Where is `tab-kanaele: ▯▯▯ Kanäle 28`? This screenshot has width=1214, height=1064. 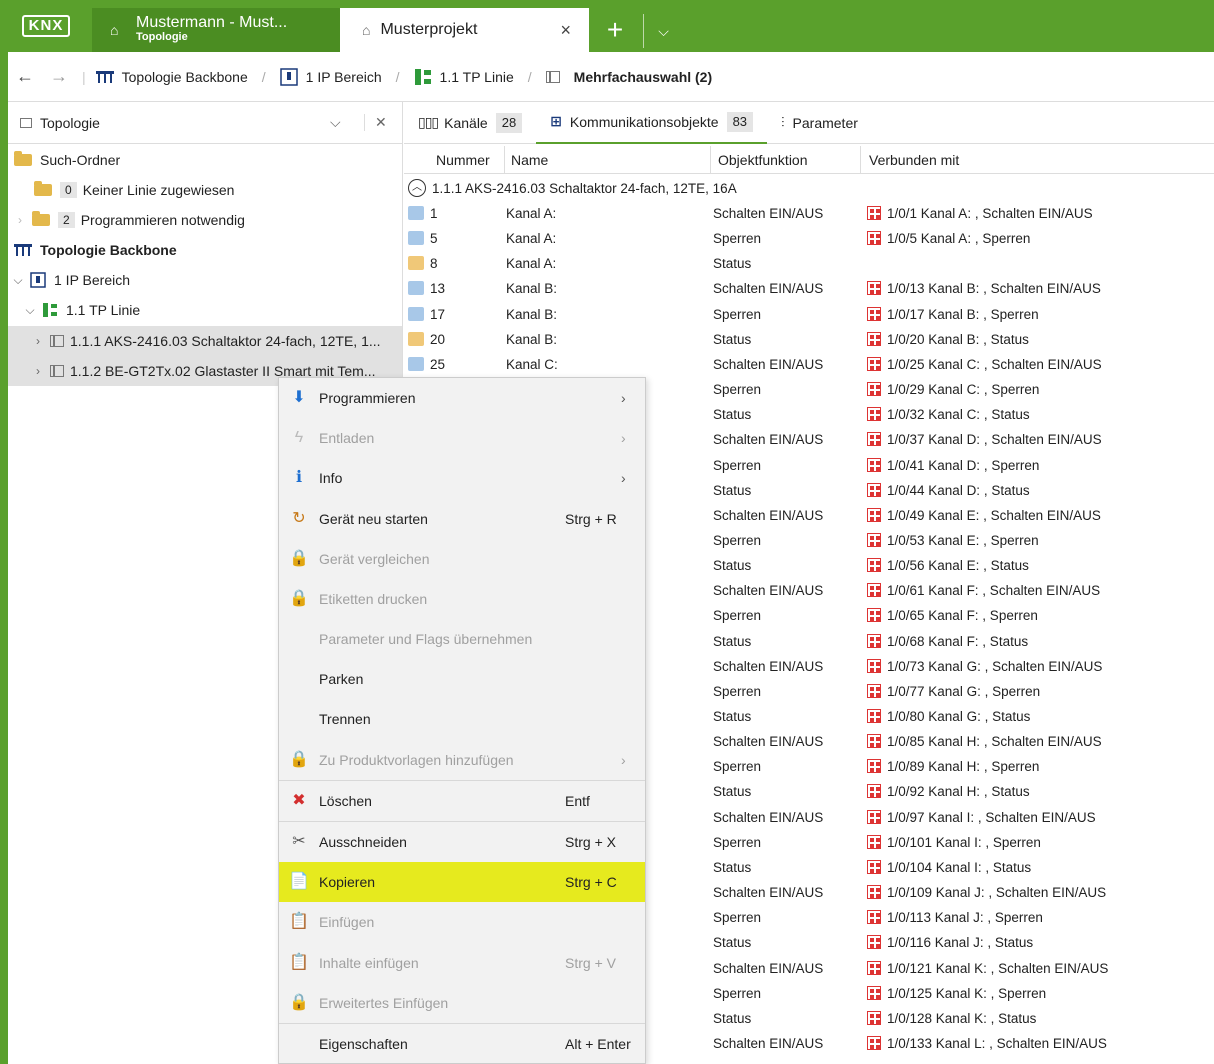 tab-kanaele: ▯▯▯ Kanäle 28 is located at coordinates (470, 123).